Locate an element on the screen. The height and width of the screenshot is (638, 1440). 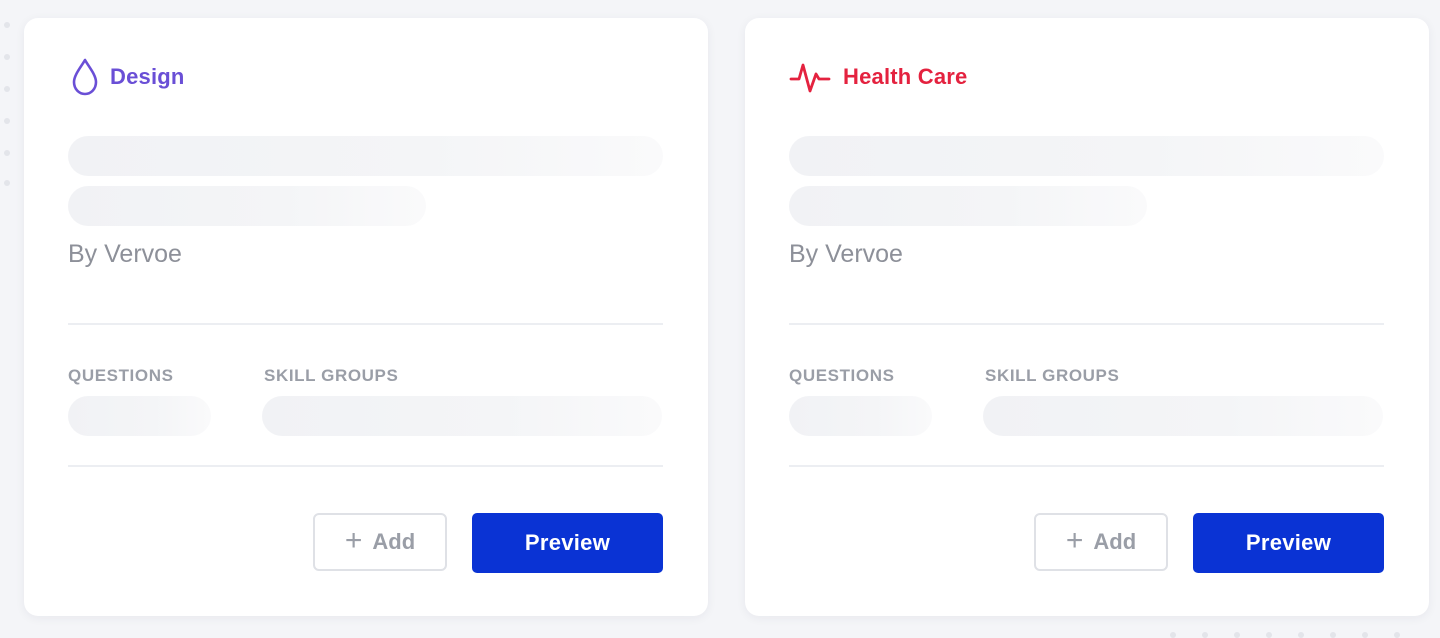
drop-icon is located at coordinates (85, 77).